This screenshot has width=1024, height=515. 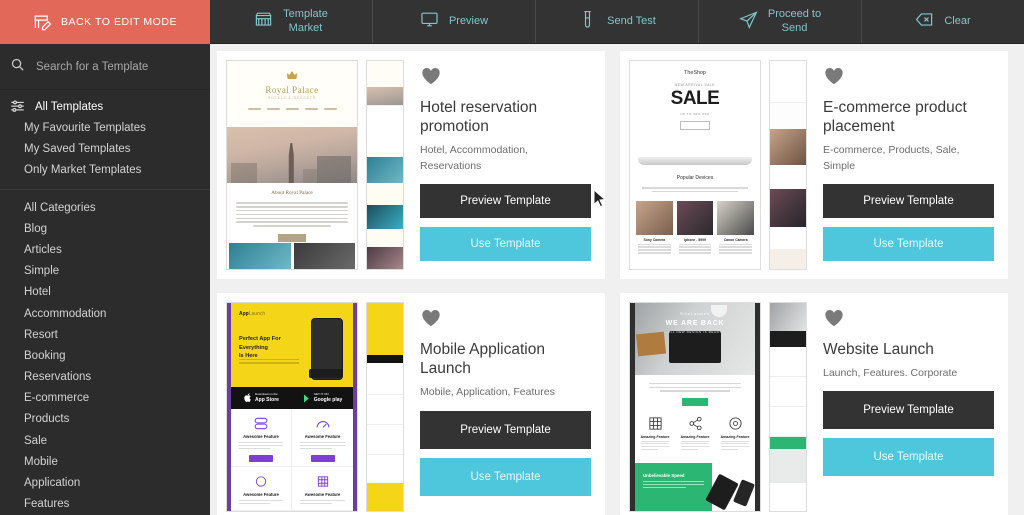 I want to click on category-item-hotel: Hotel, so click(x=105, y=292).